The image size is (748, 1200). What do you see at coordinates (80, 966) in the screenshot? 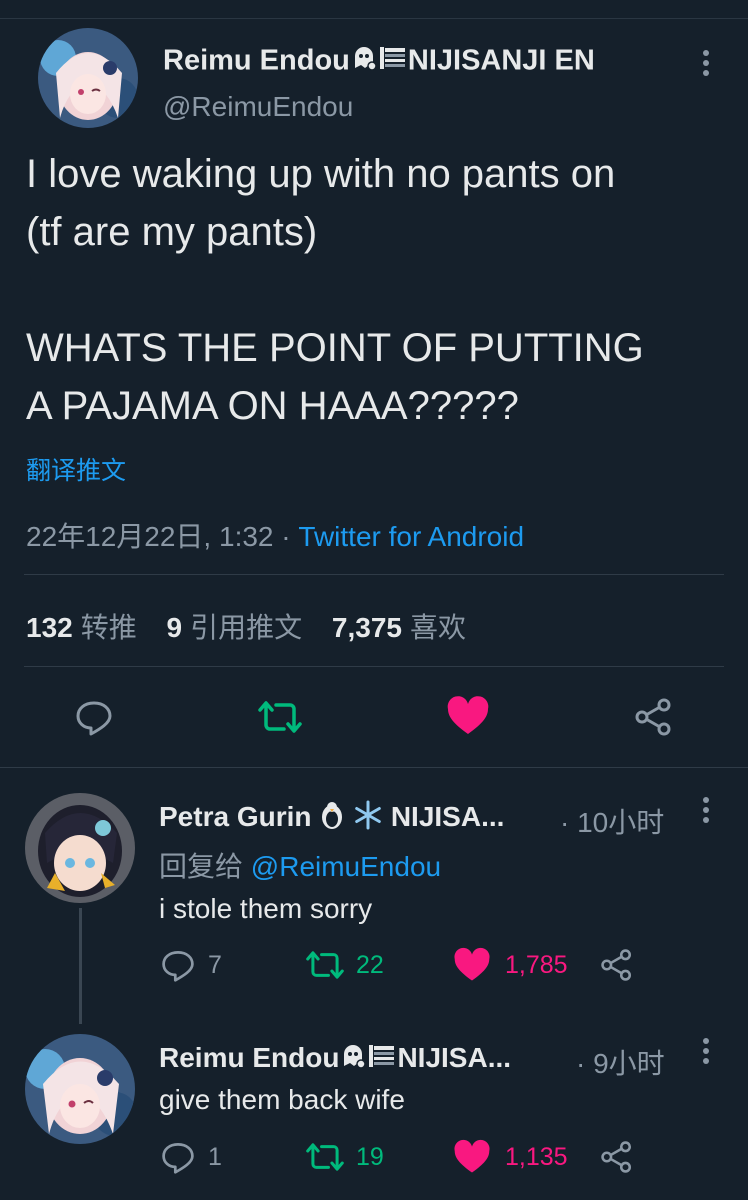
I see `thread-line` at bounding box center [80, 966].